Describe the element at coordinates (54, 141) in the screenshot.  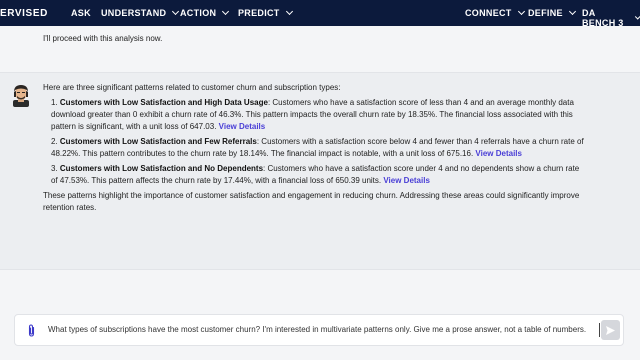
I see `pattern-number: 2.` at that location.